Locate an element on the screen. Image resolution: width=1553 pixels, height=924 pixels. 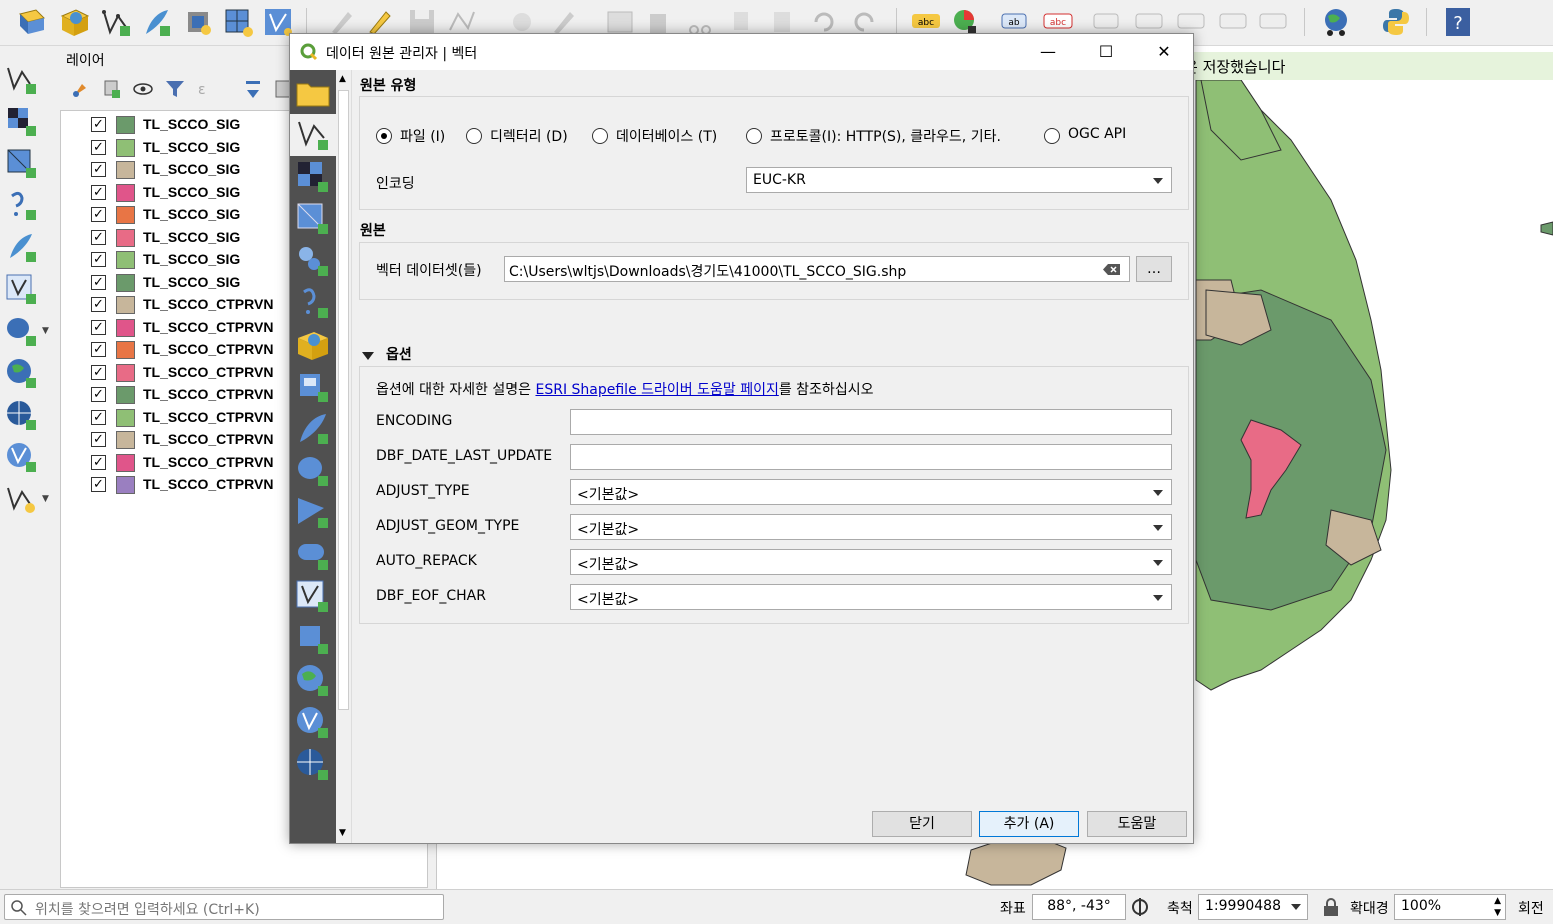
encoding-select: EUC-KR is located at coordinates (959, 180).